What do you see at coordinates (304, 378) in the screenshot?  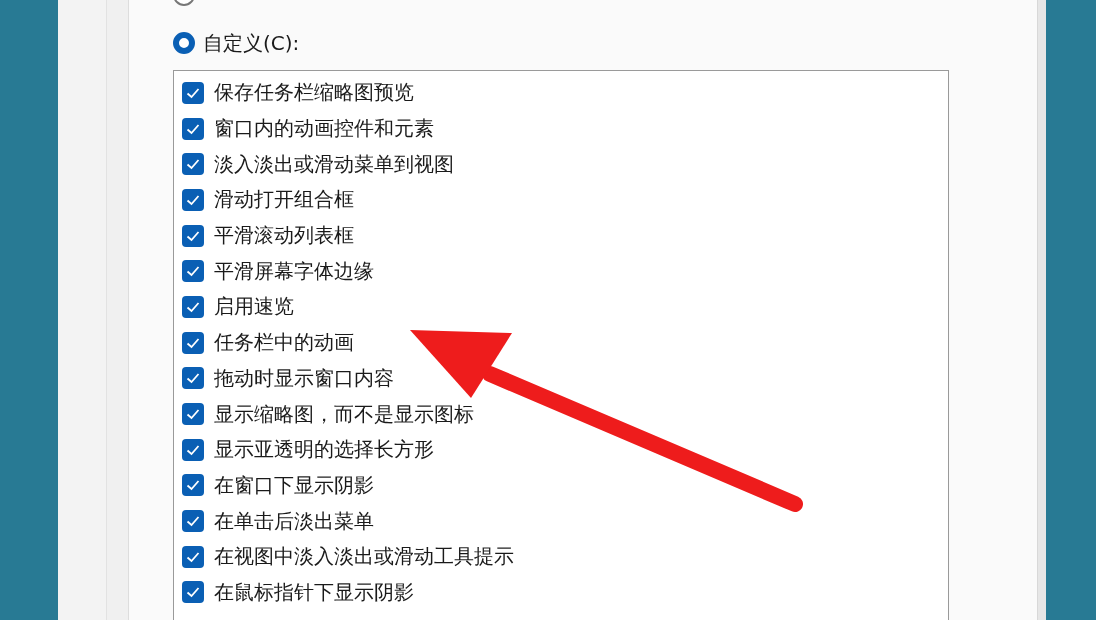 I see `checkbox-label: 拖动时显示窗口内容` at bounding box center [304, 378].